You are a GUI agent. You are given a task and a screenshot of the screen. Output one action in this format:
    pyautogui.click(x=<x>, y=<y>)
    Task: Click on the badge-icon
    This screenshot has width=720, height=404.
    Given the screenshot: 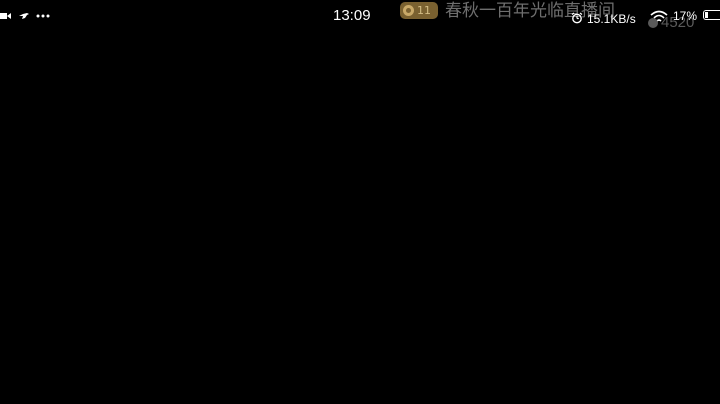 What is the action you would take?
    pyautogui.click(x=408, y=10)
    